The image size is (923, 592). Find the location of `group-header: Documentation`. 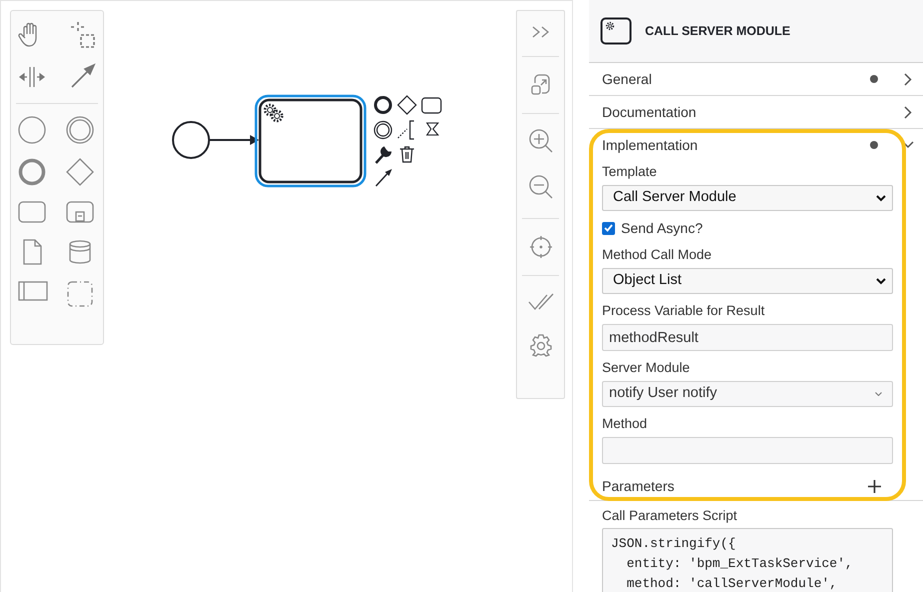

group-header: Documentation is located at coordinates (756, 112).